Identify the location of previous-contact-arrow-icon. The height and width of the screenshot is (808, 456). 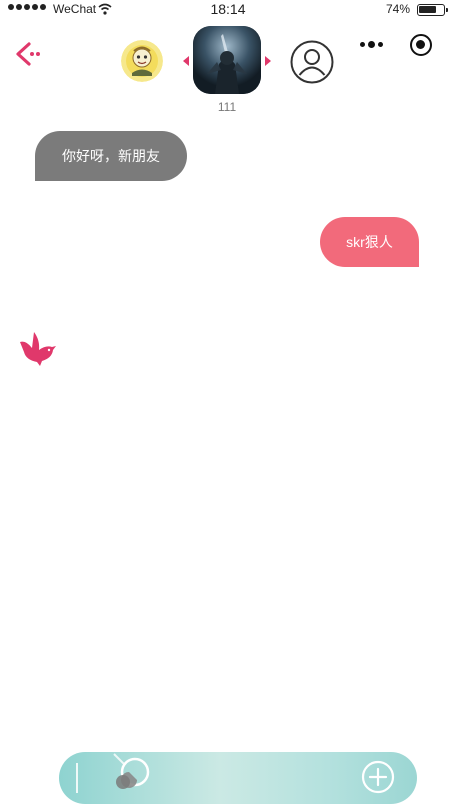
(186, 61).